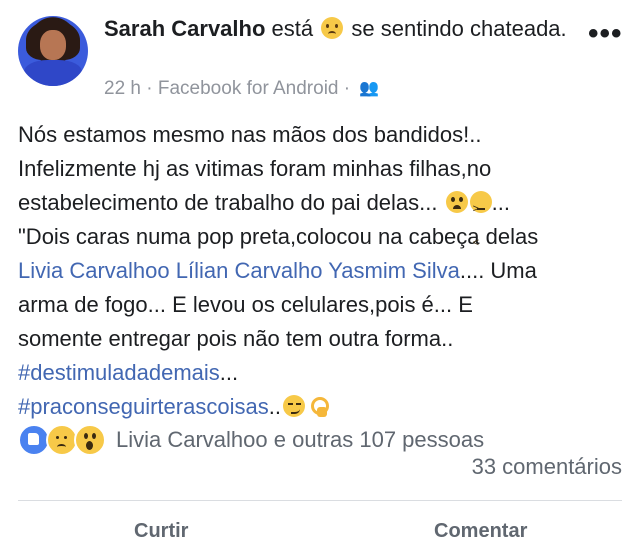  I want to click on post-time: 22 h, so click(122, 88).